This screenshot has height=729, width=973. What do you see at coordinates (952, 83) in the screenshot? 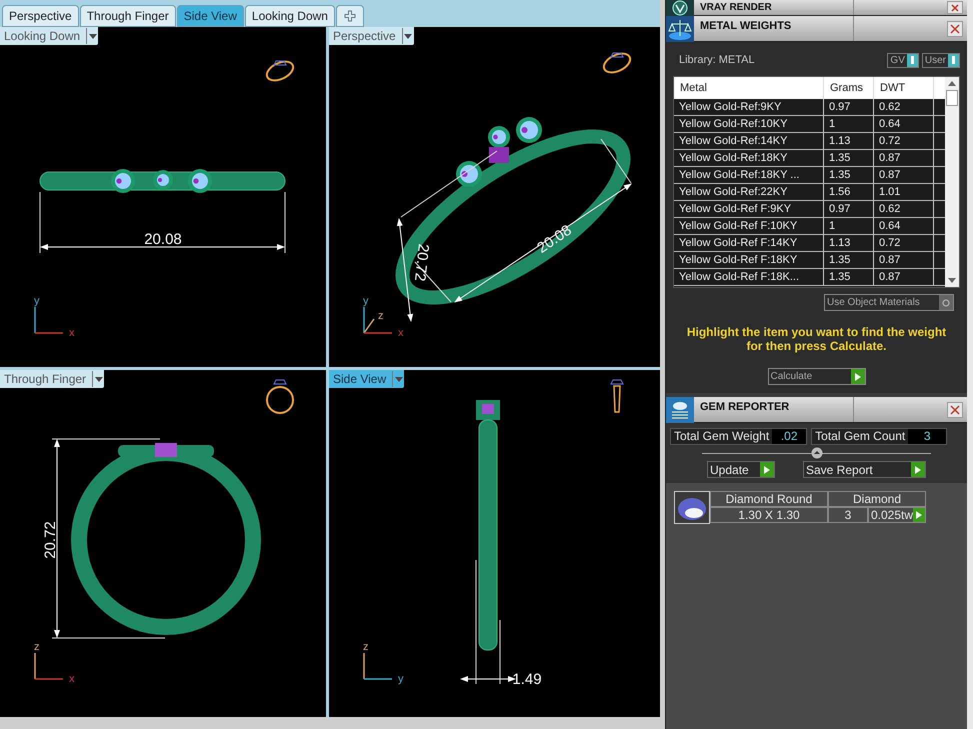
I see `scroll-up-icon` at bounding box center [952, 83].